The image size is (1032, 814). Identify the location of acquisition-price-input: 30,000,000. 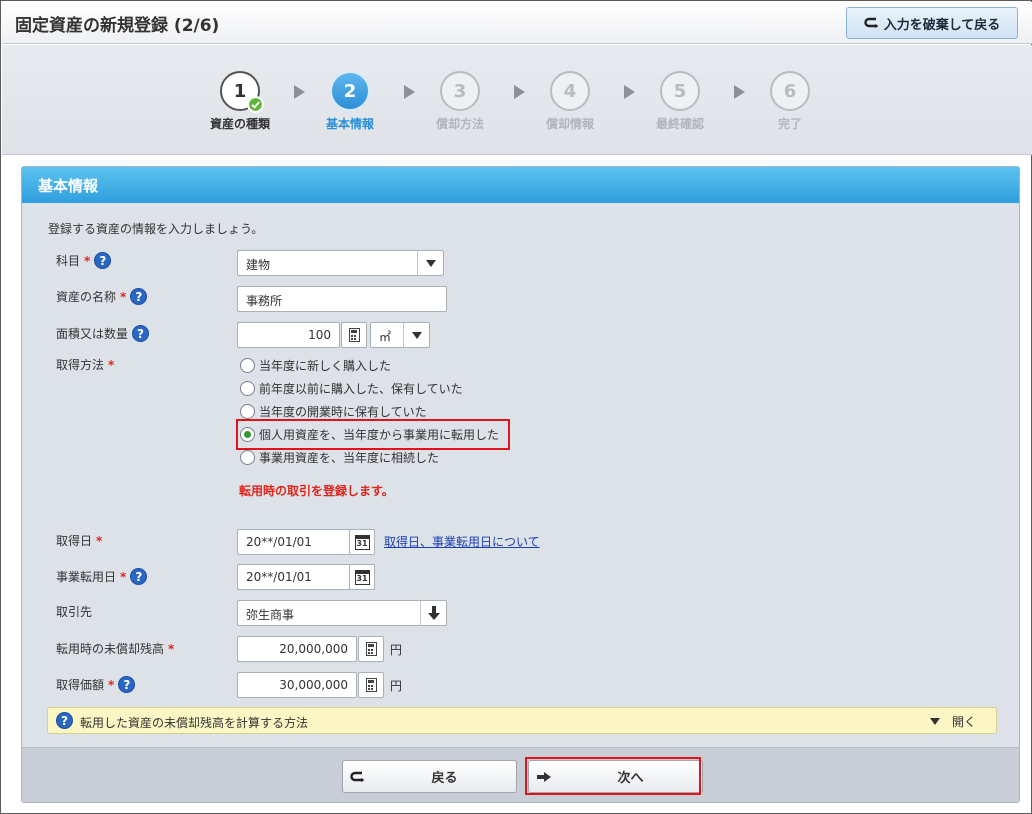
(297, 685).